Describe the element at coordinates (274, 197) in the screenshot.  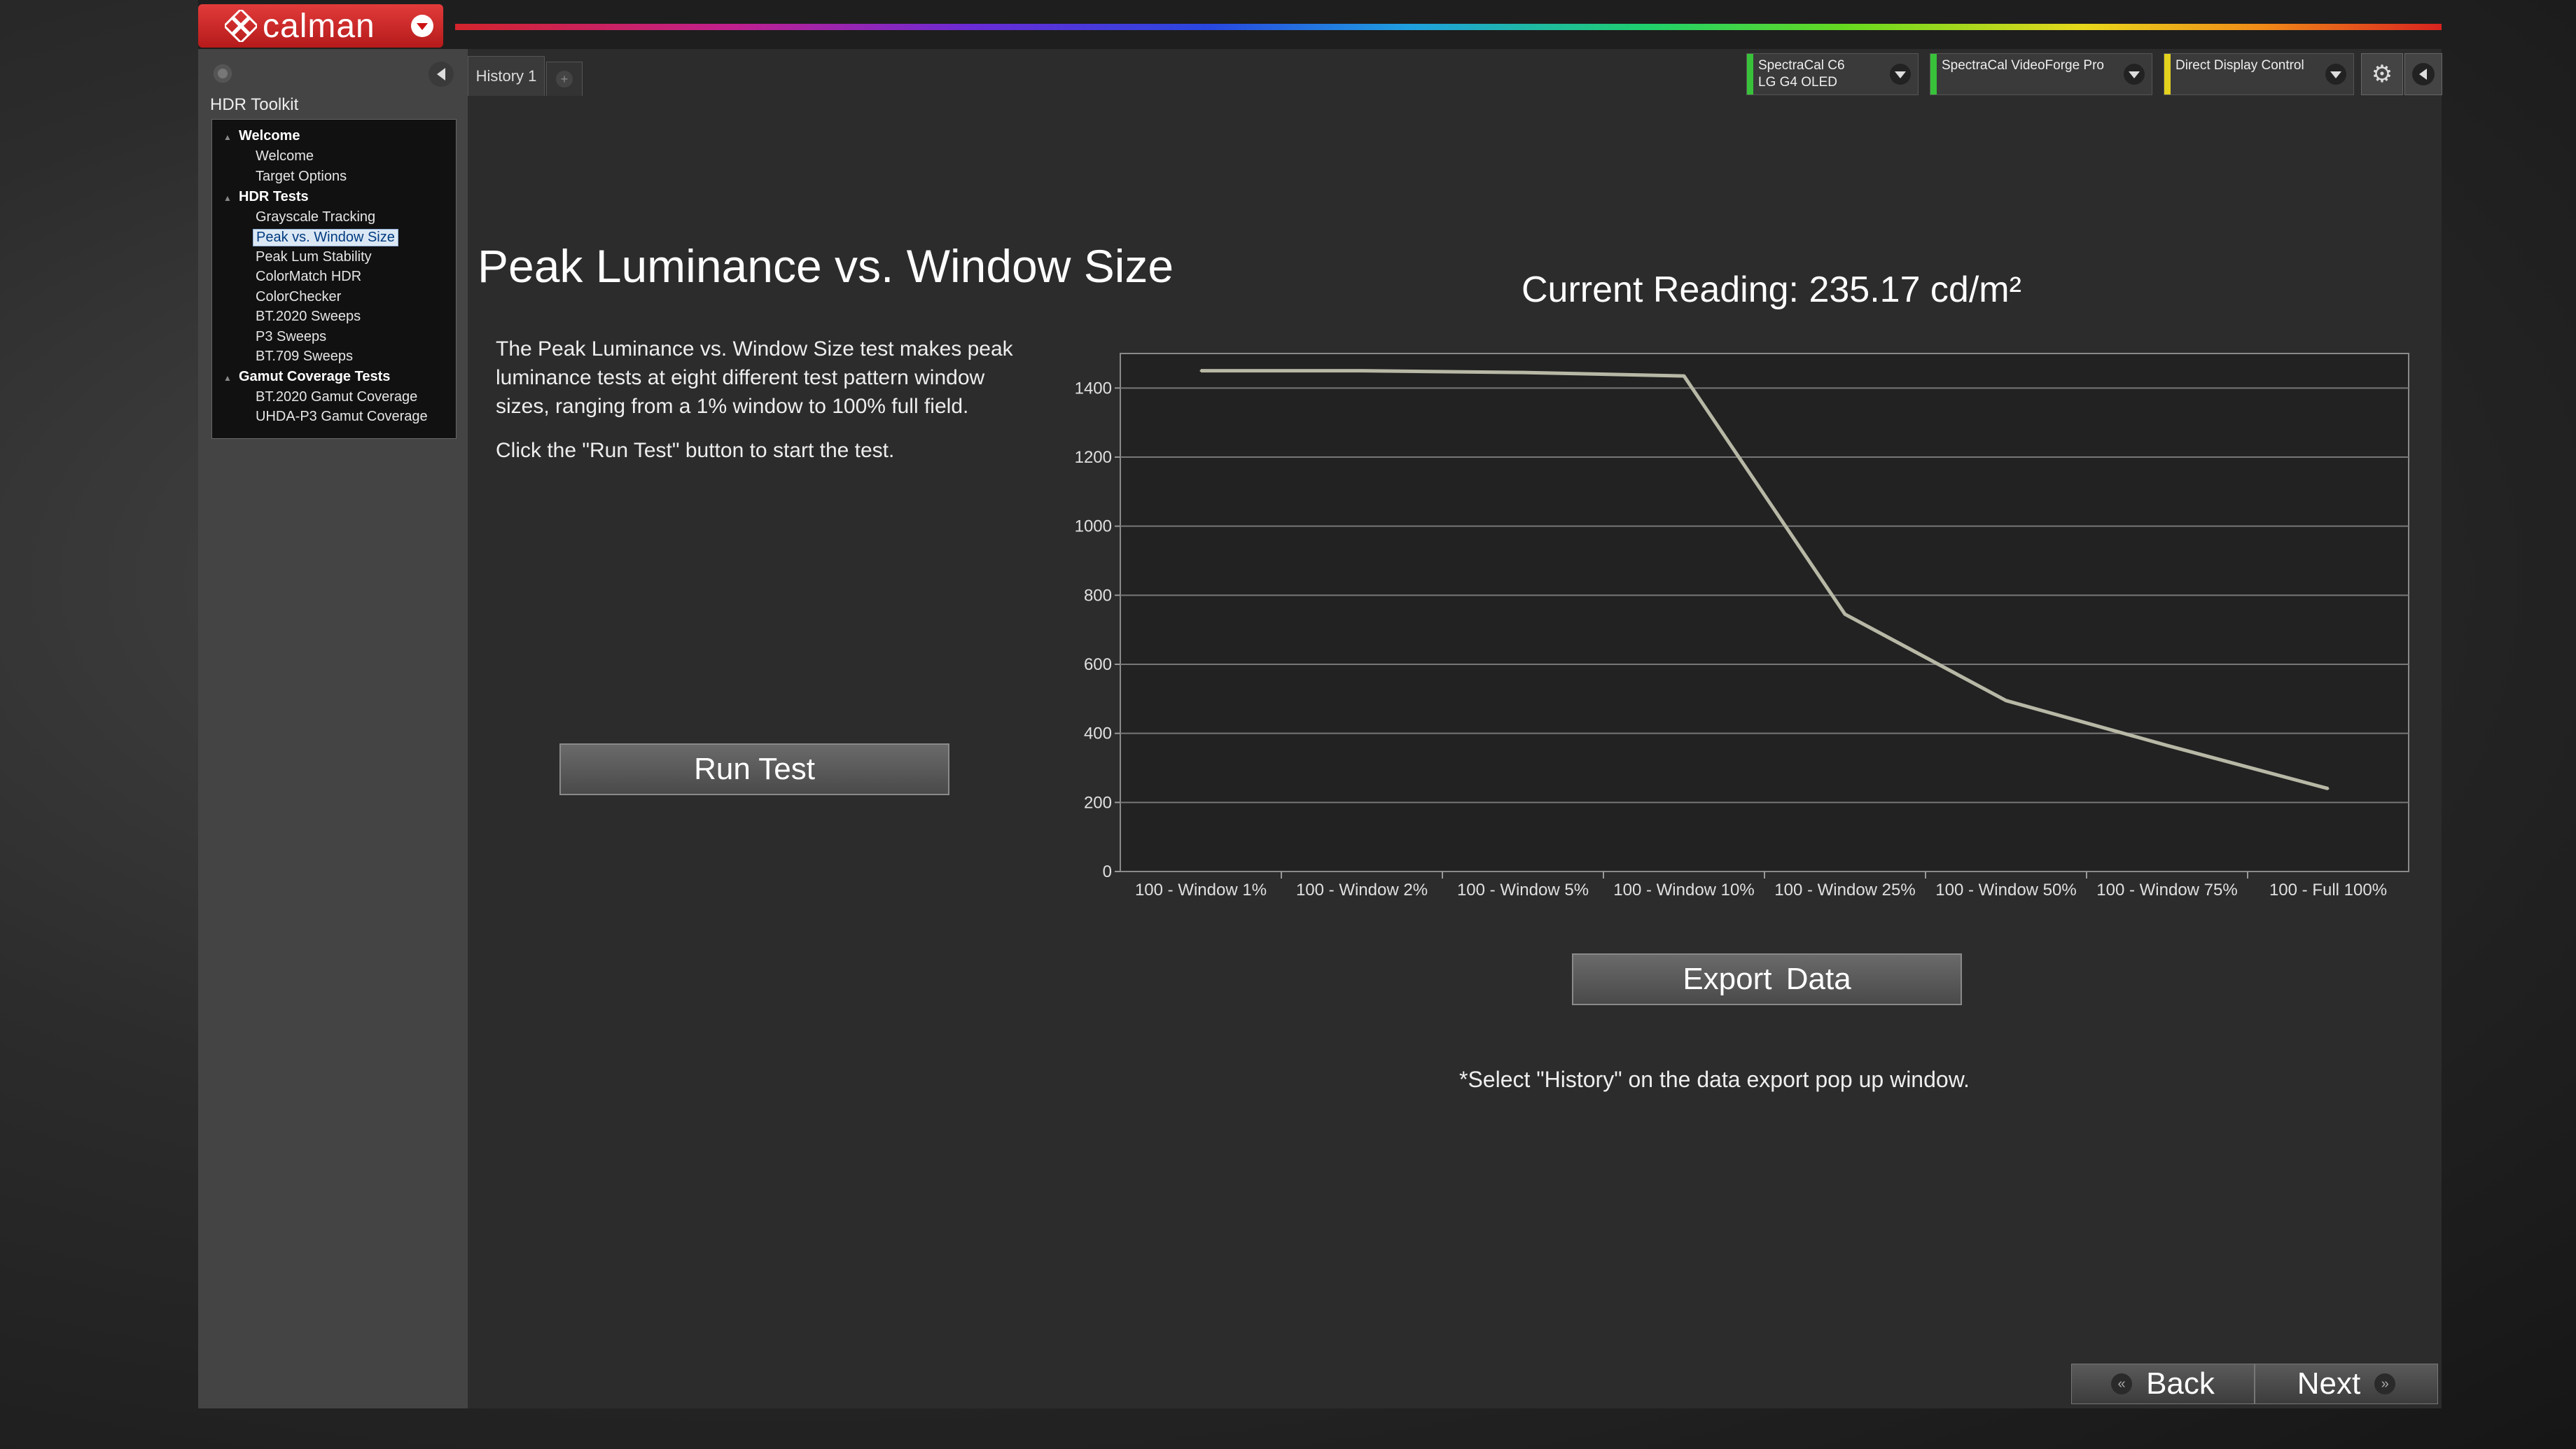
I see `tree-group: HDR Tests` at that location.